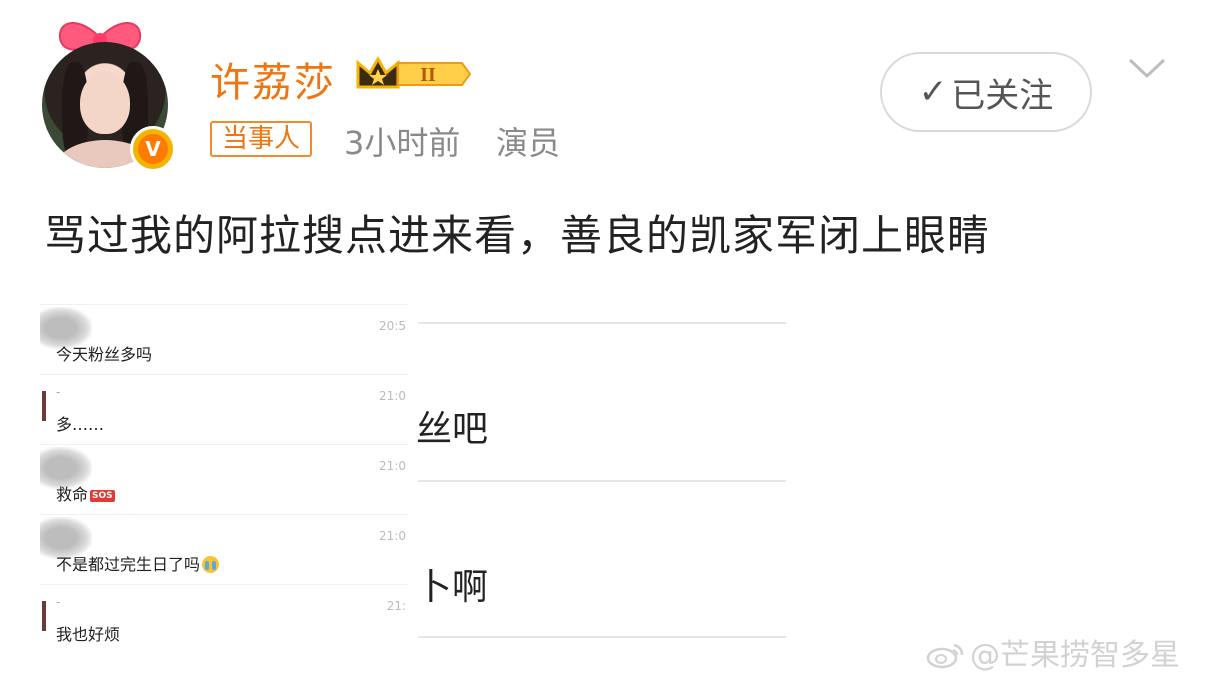 This screenshot has width=1206, height=681. What do you see at coordinates (933, 92) in the screenshot?
I see `check-icon: ✓` at bounding box center [933, 92].